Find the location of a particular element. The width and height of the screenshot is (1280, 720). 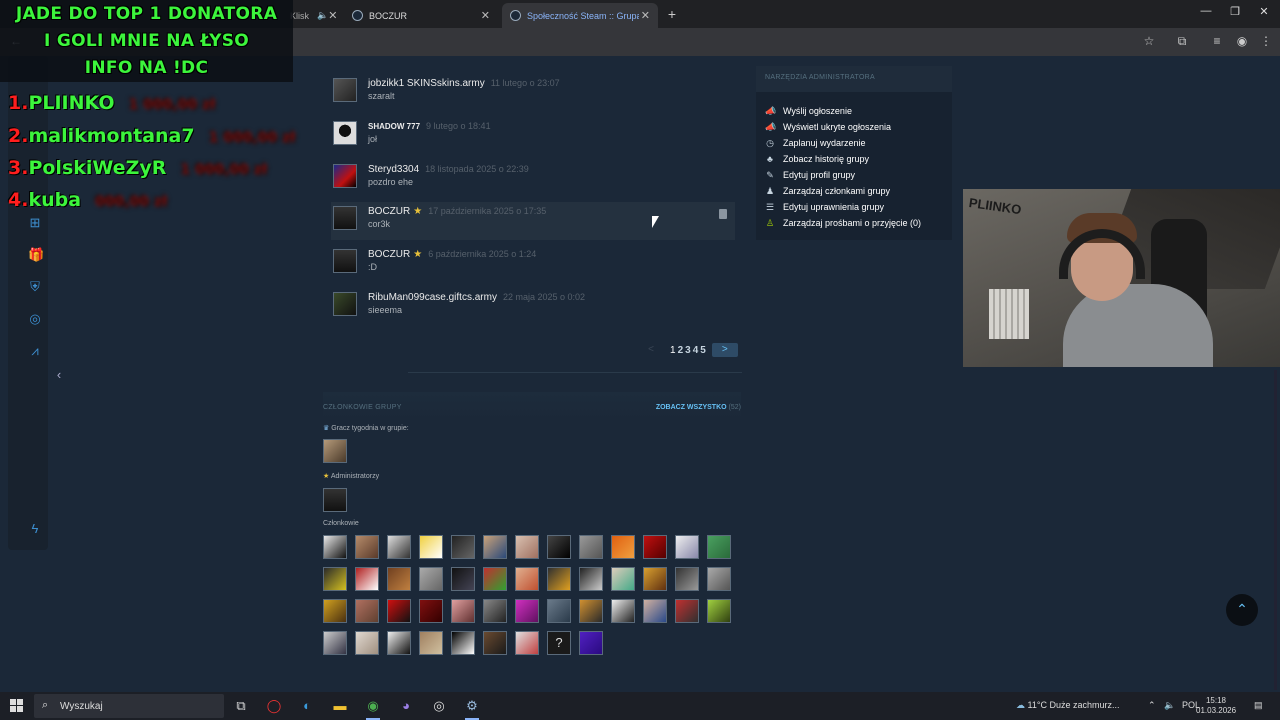

clock: 15:18 01.03.2026 is located at coordinates (1216, 706).